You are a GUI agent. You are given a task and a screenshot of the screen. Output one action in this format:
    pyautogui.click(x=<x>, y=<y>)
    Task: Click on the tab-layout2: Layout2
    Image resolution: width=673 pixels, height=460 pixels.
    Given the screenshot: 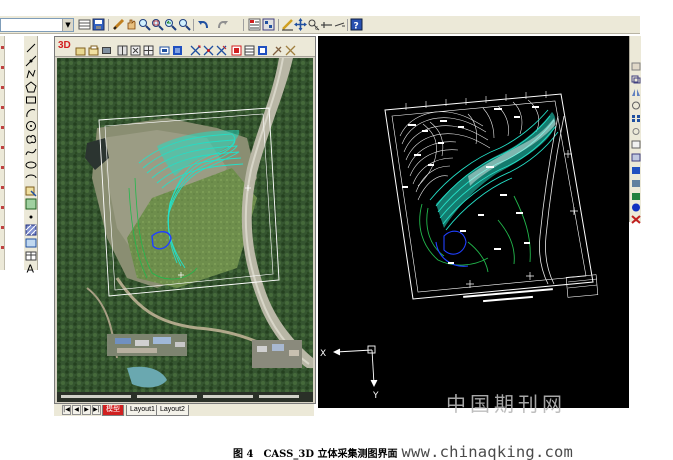 What is the action you would take?
    pyautogui.click(x=172, y=410)
    